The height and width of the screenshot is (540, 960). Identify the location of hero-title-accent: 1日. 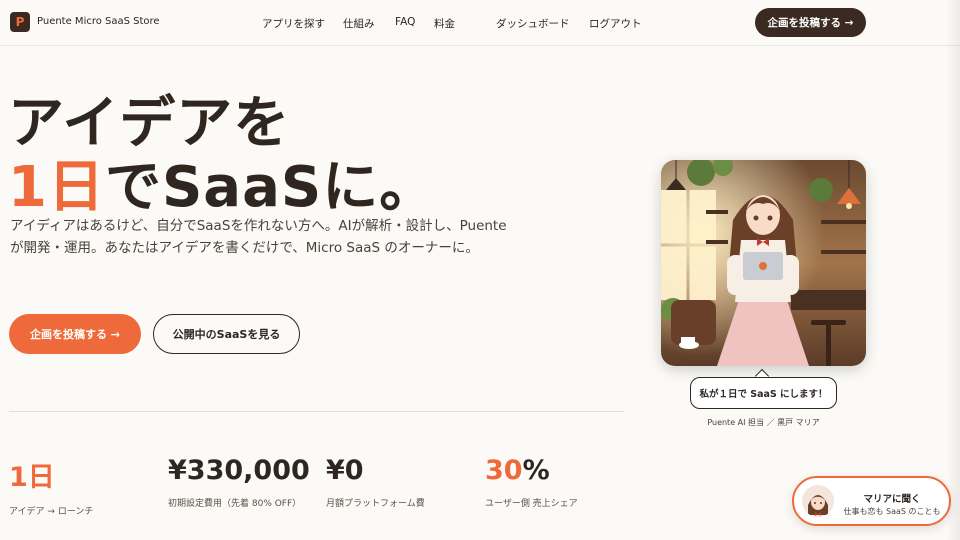
(56, 187).